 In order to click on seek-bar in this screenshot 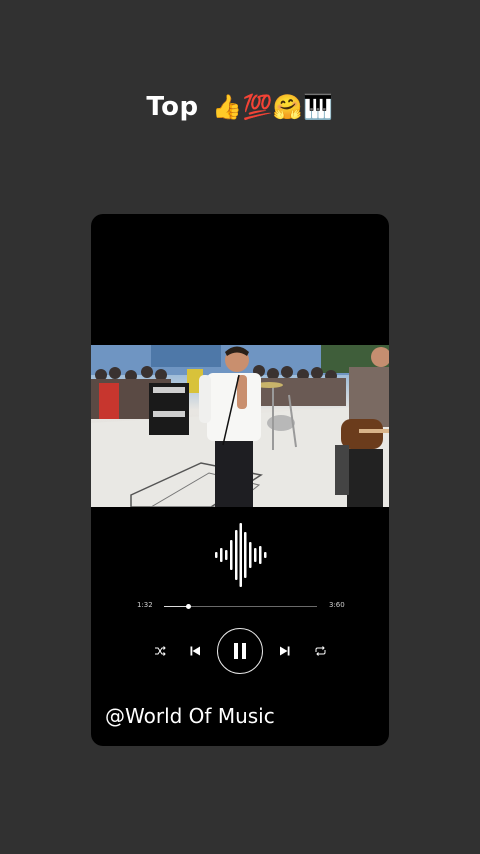, I will do `click(240, 606)`.